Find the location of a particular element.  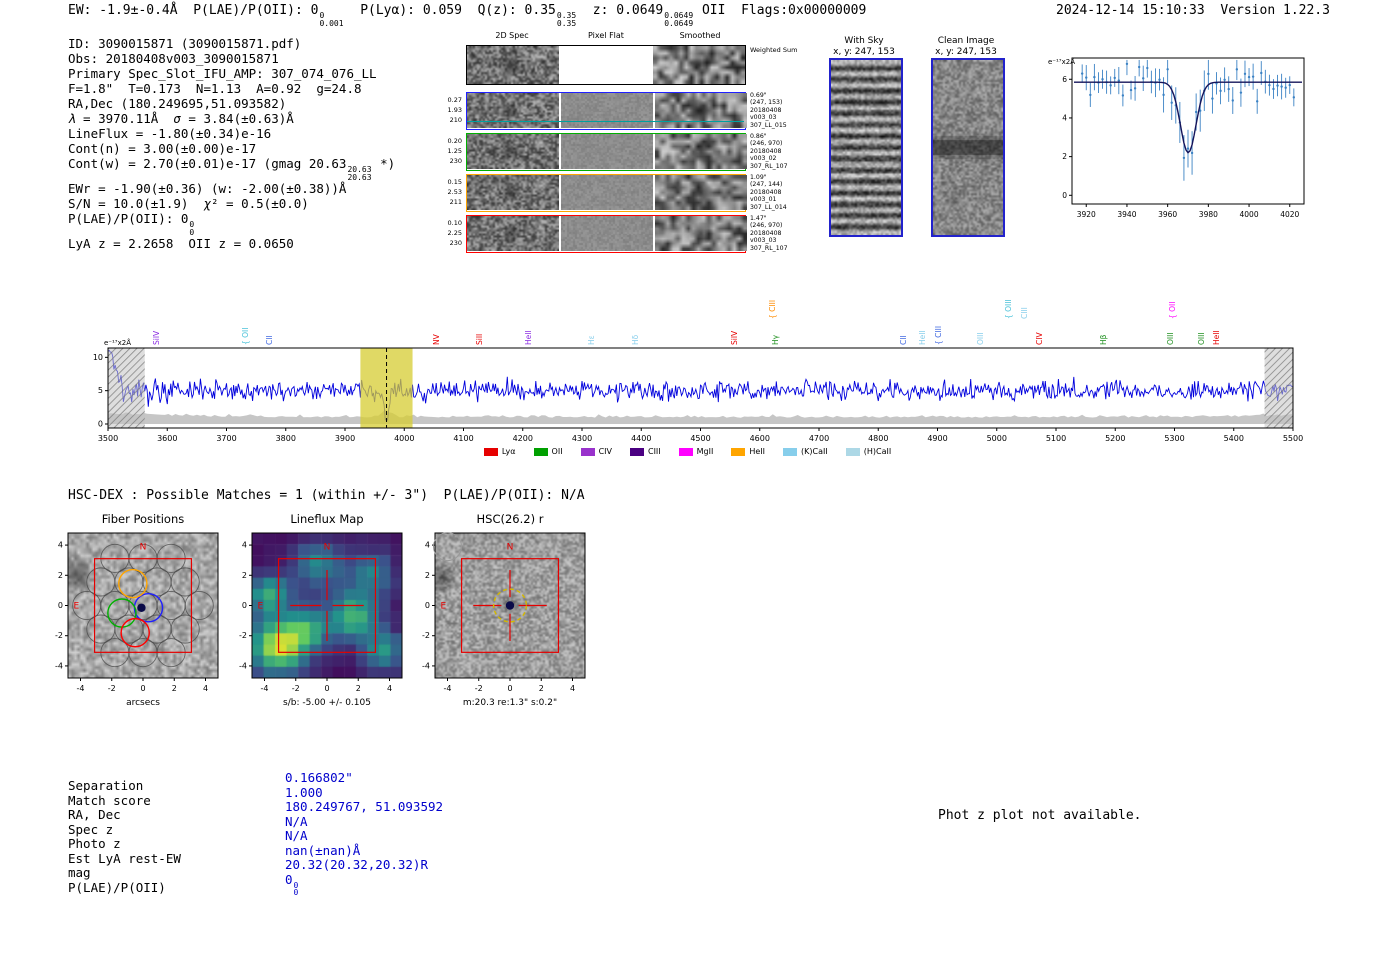

match-row-label: Photo z is located at coordinates (94, 843).